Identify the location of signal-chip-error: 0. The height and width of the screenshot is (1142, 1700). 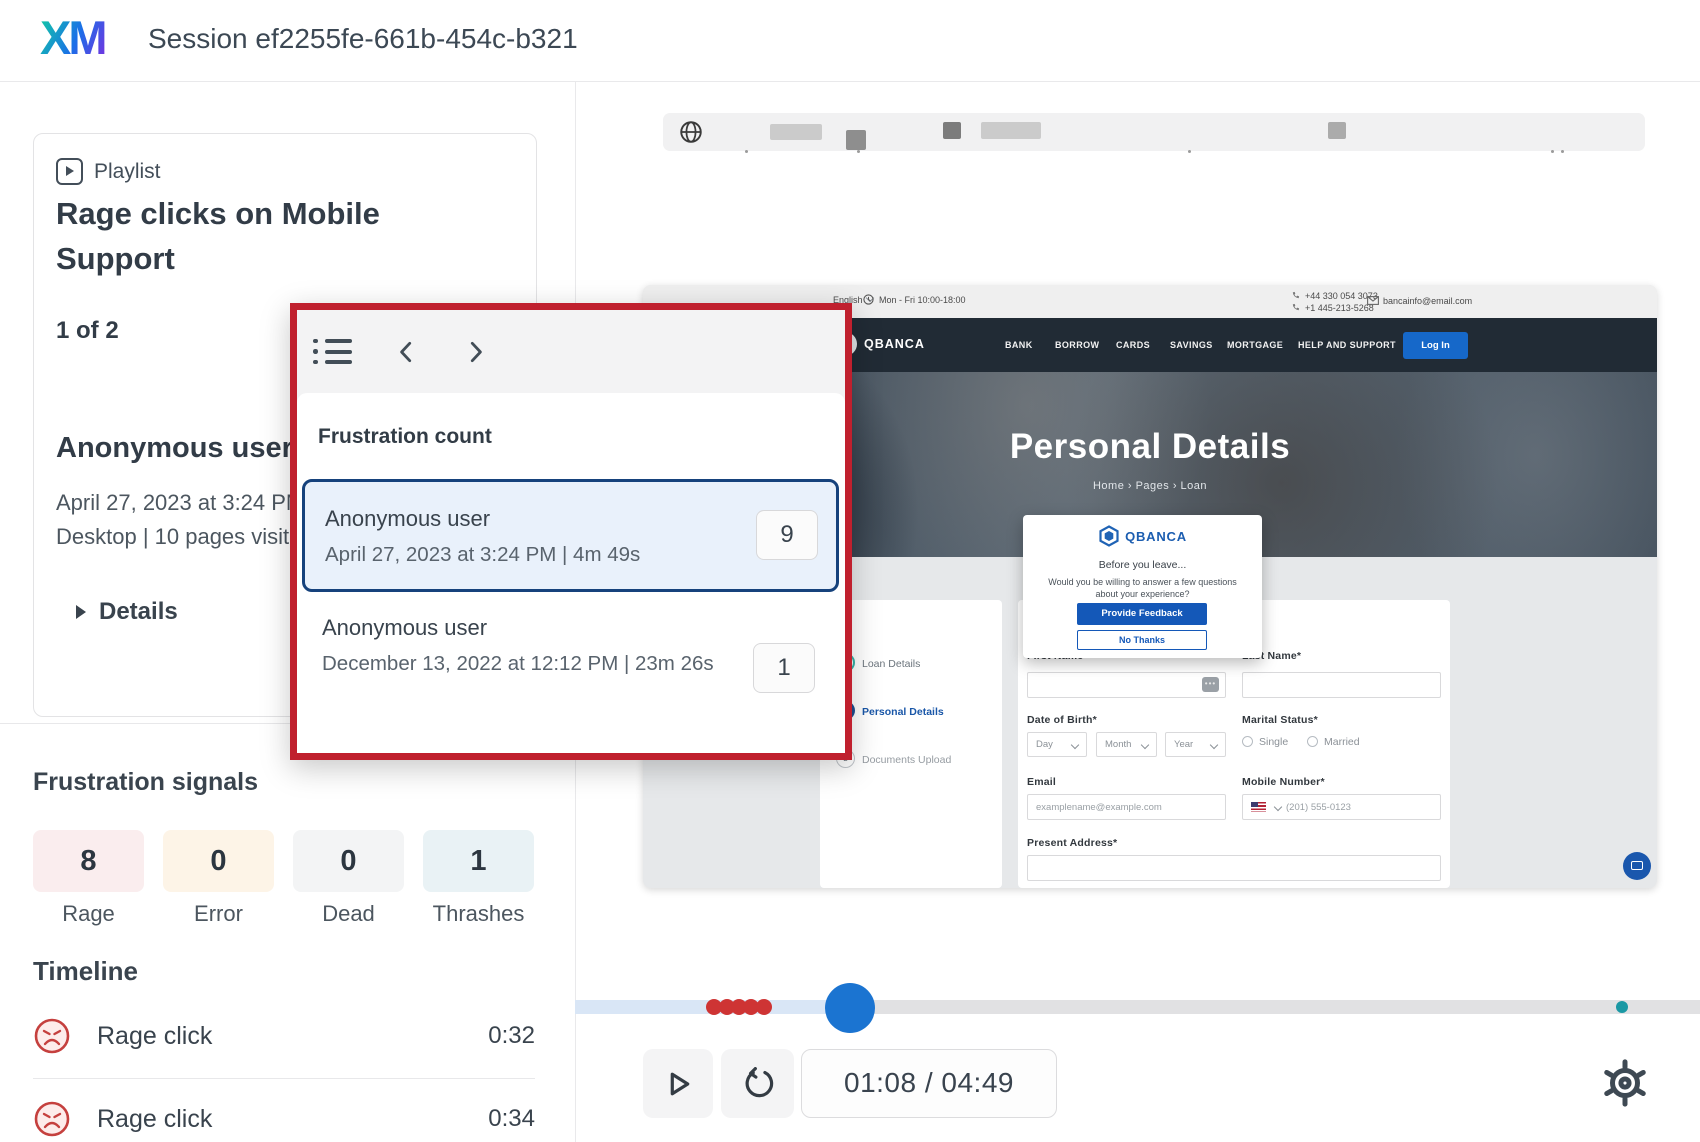
(218, 861).